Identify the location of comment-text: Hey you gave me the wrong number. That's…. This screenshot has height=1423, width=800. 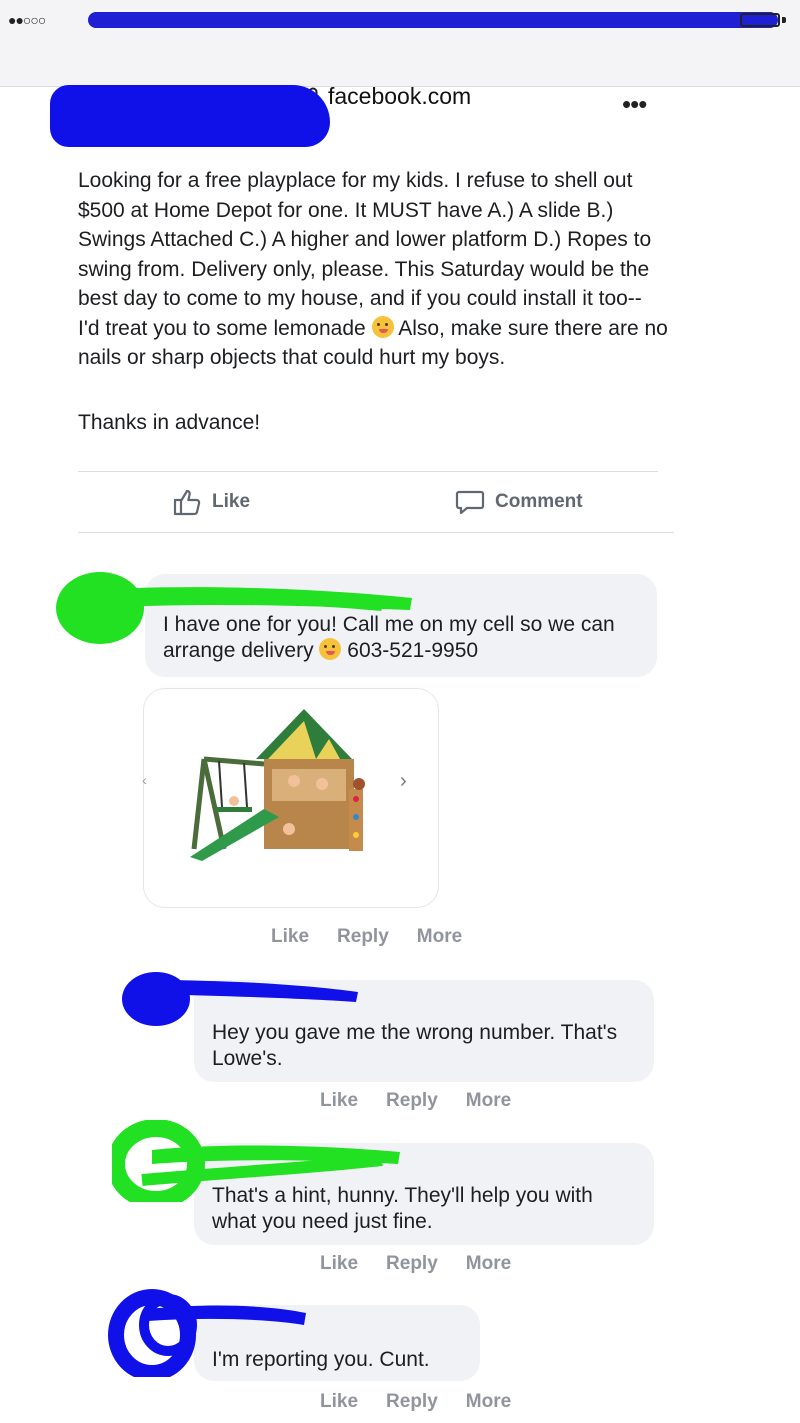
(415, 1045).